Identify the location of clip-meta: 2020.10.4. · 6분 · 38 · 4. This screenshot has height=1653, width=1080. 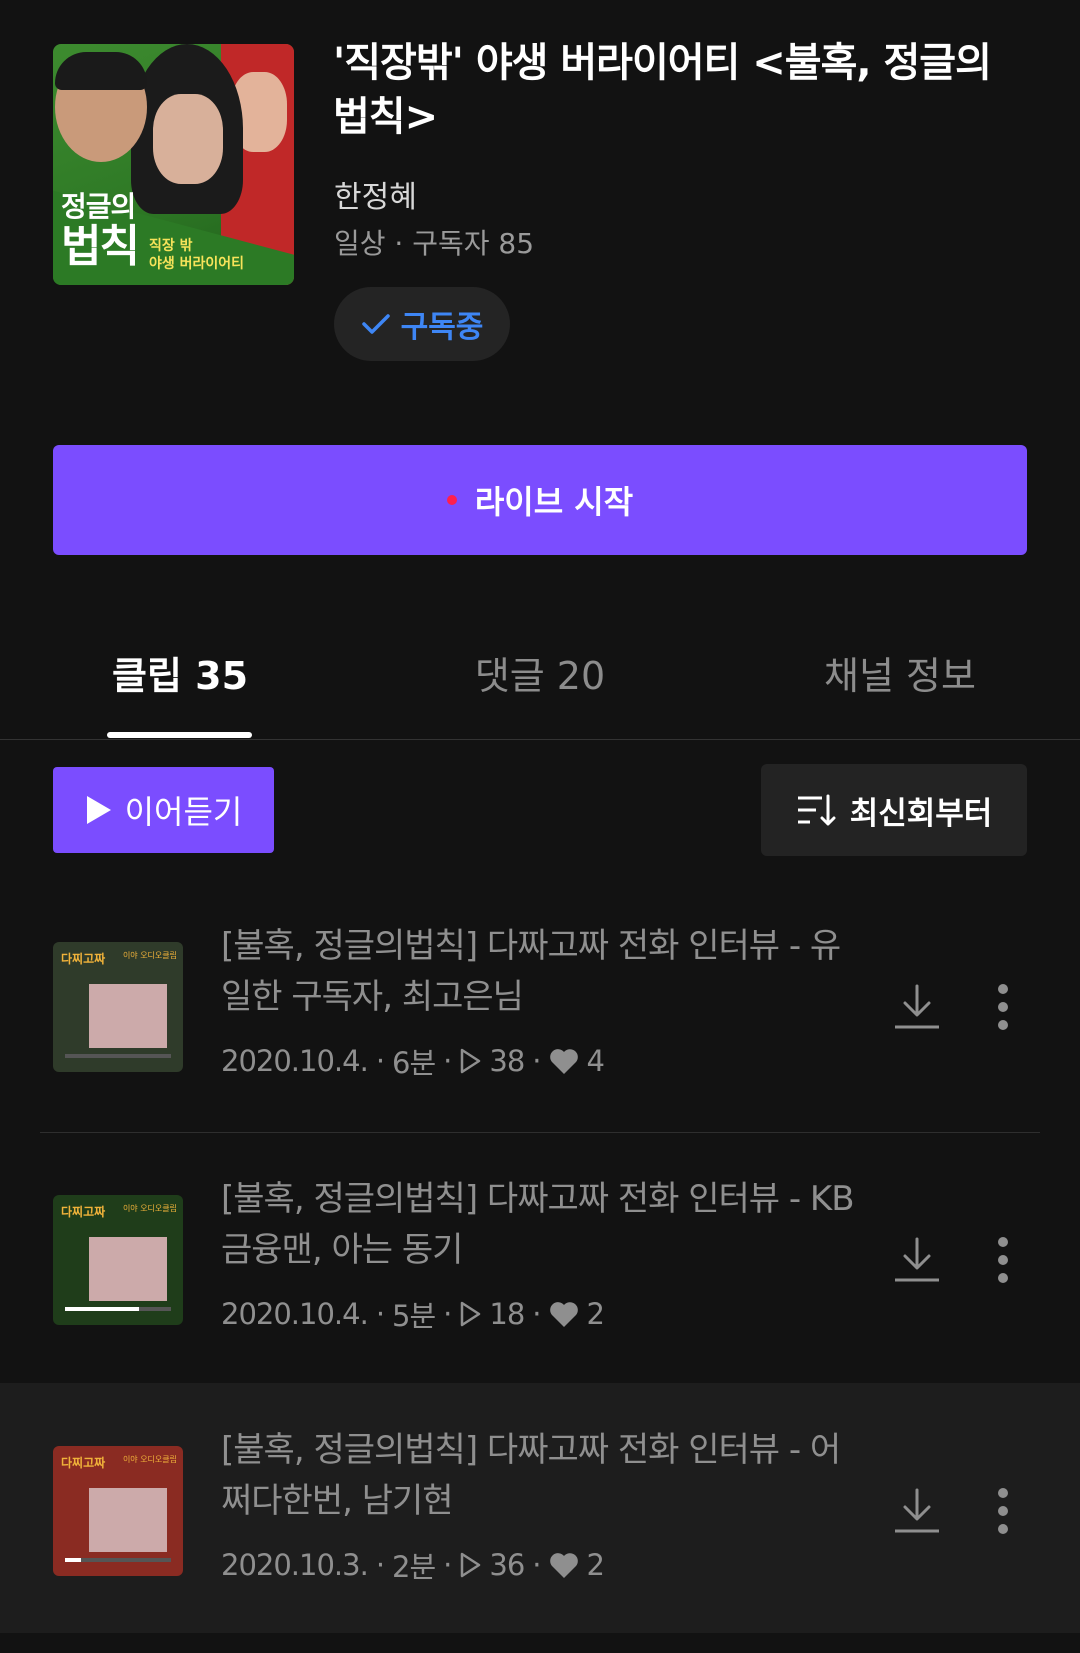
(413, 1061).